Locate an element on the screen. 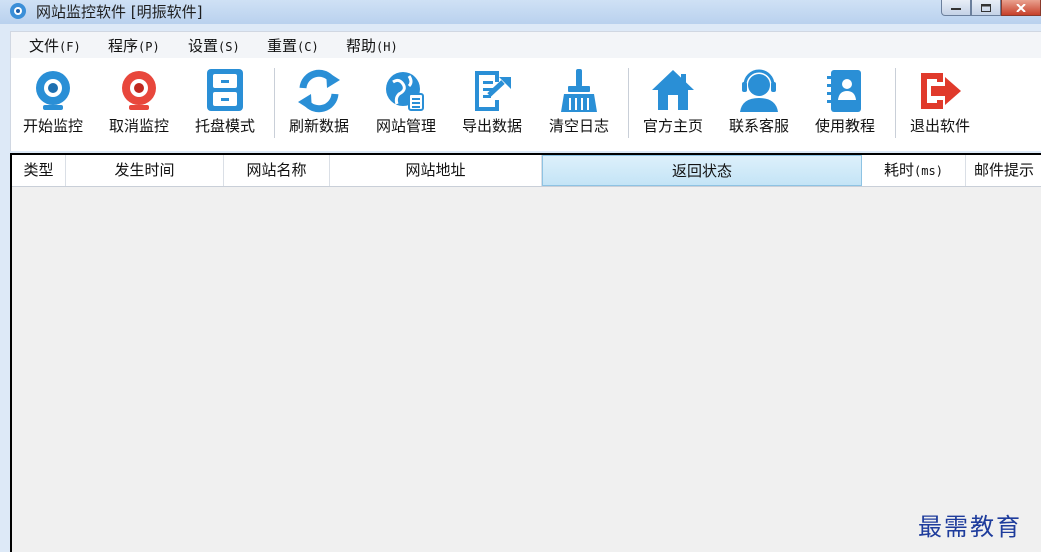 The image size is (1041, 552). exit-icon is located at coordinates (940, 91).